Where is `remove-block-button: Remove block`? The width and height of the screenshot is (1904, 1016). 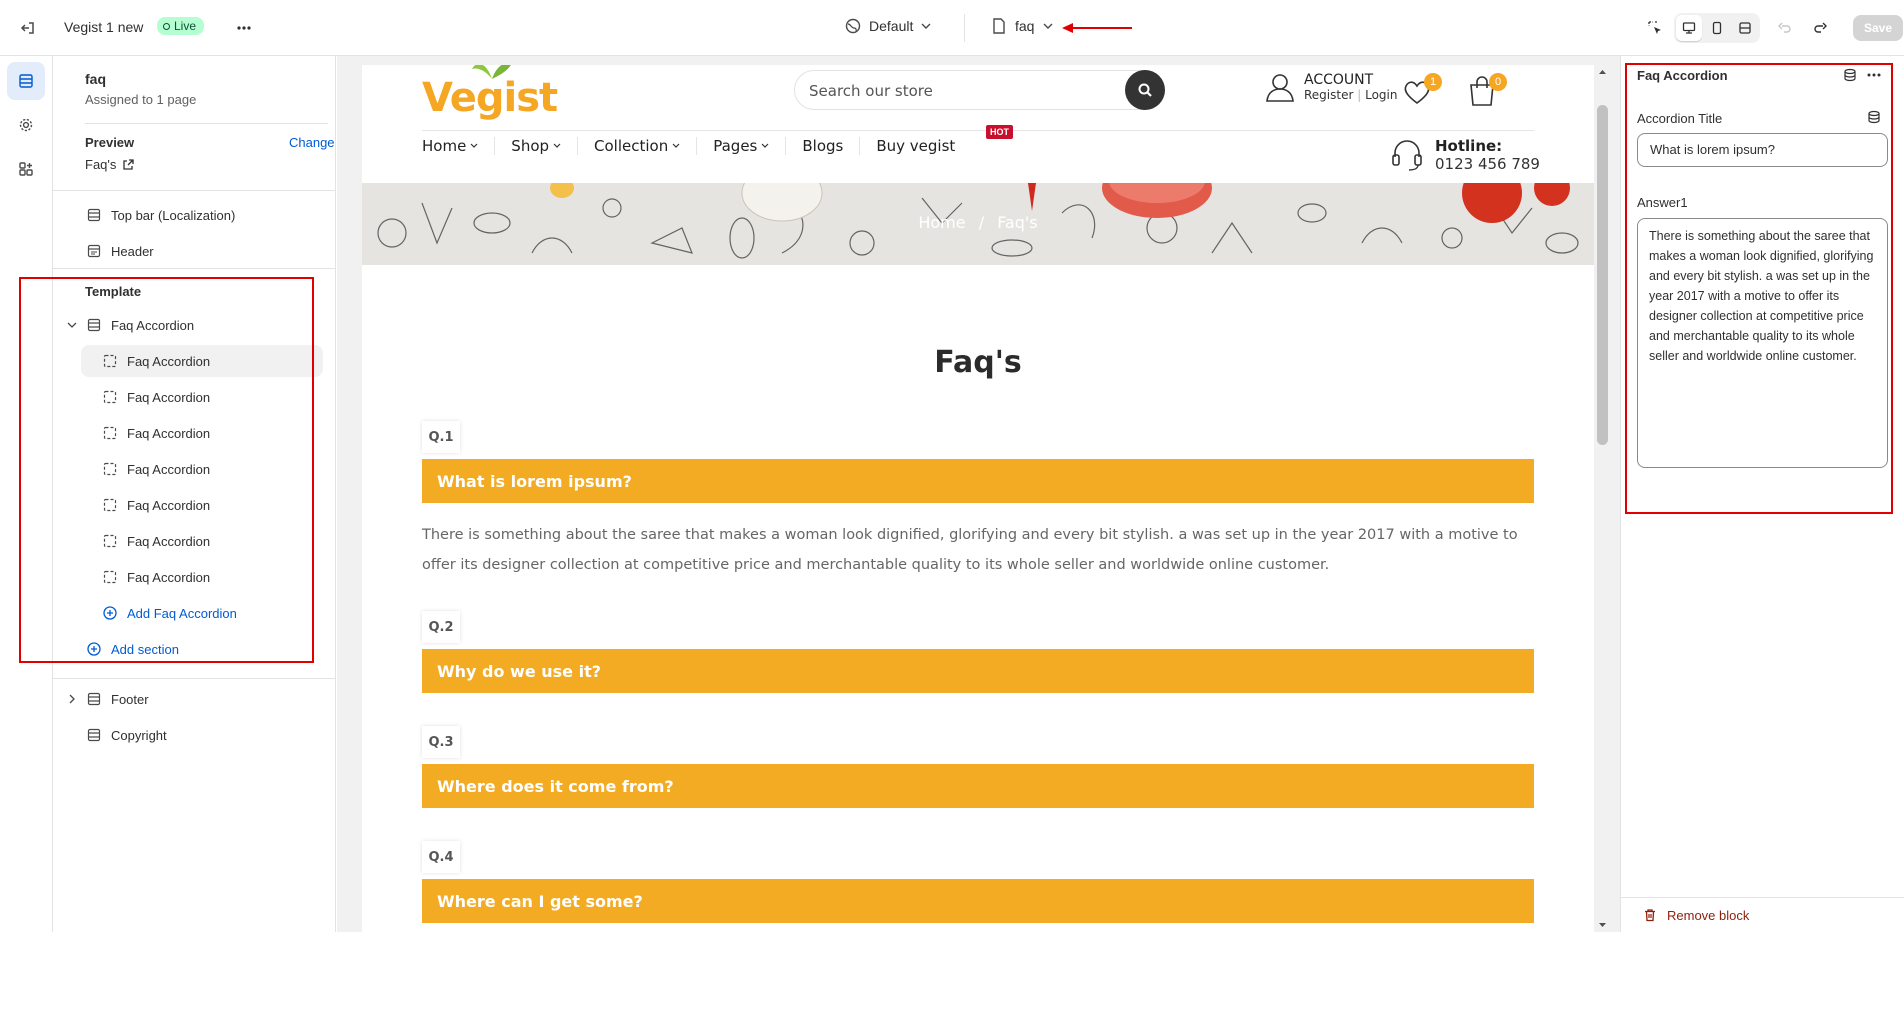
remove-block-button: Remove block is located at coordinates (1762, 914).